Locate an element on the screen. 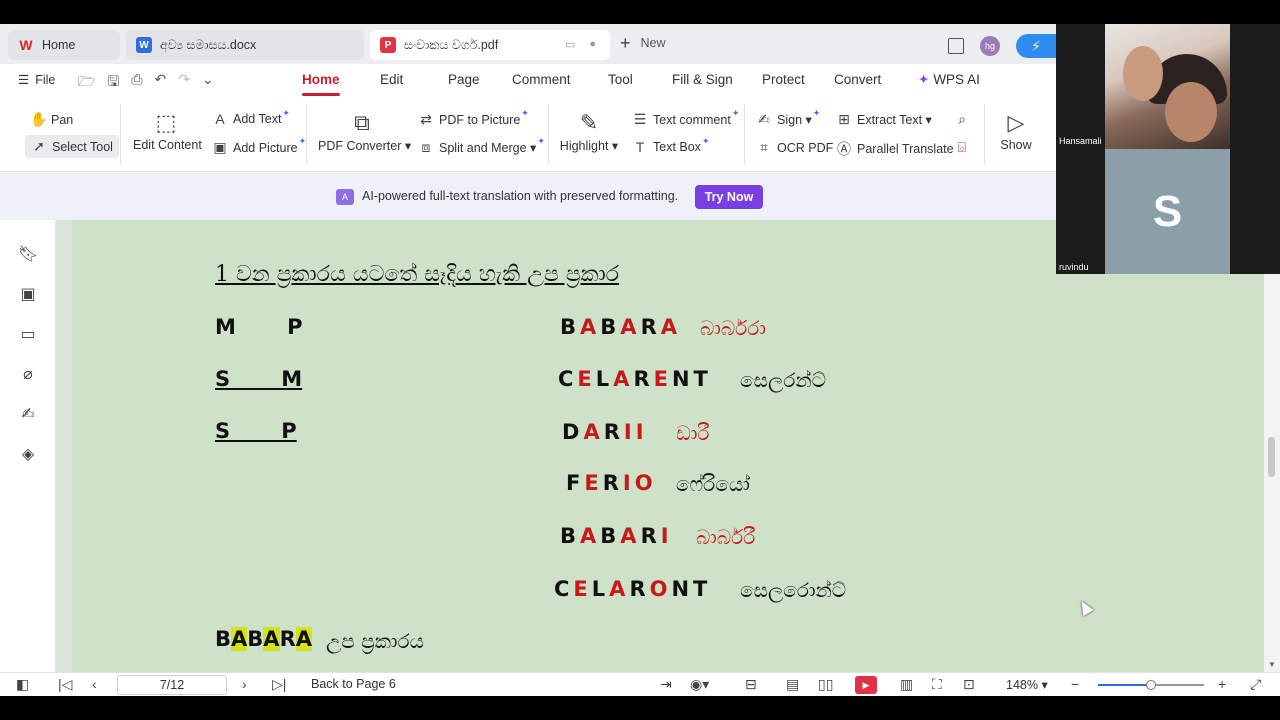  menu-wps-ai: ✦ WPS AI is located at coordinates (949, 80).